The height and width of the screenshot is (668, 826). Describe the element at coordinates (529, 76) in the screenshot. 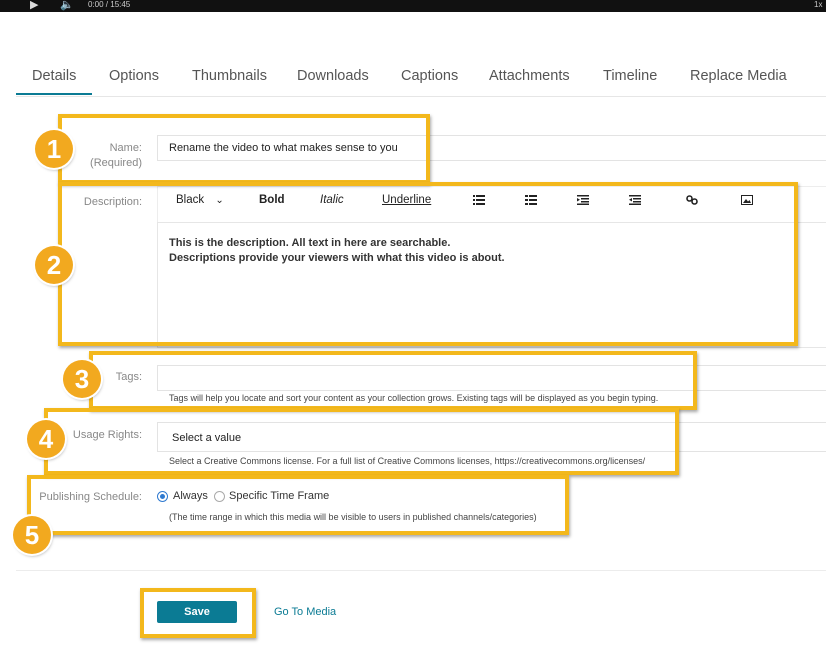

I see `tab-attachments: Attachments` at that location.